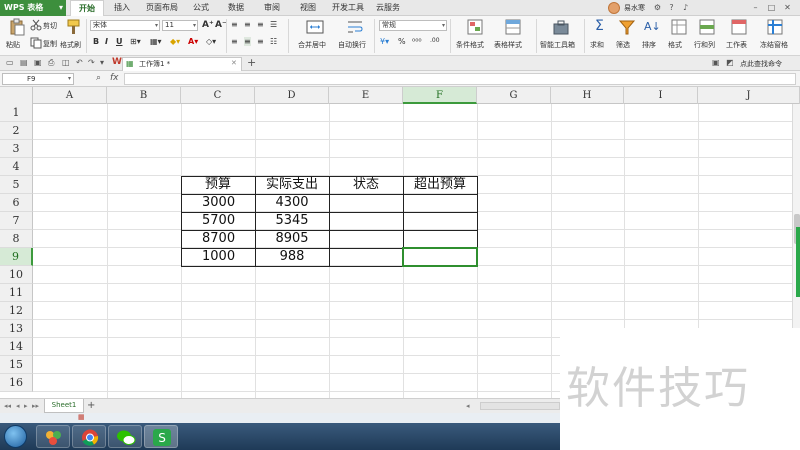 This screenshot has width=800, height=450. What do you see at coordinates (366, 95) in the screenshot?
I see `column-header: E` at bounding box center [366, 95].